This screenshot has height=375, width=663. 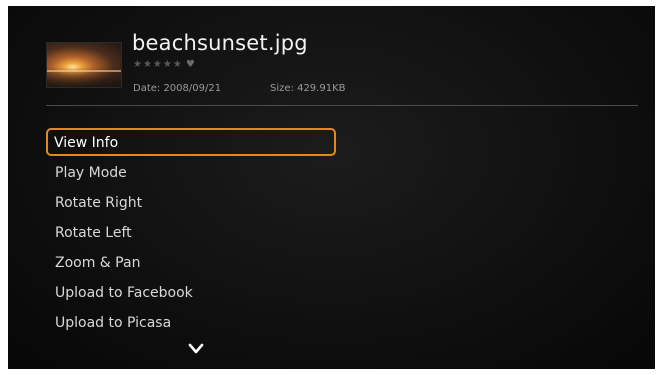 What do you see at coordinates (84, 71) in the screenshot?
I see `thumbnail-horizon` at bounding box center [84, 71].